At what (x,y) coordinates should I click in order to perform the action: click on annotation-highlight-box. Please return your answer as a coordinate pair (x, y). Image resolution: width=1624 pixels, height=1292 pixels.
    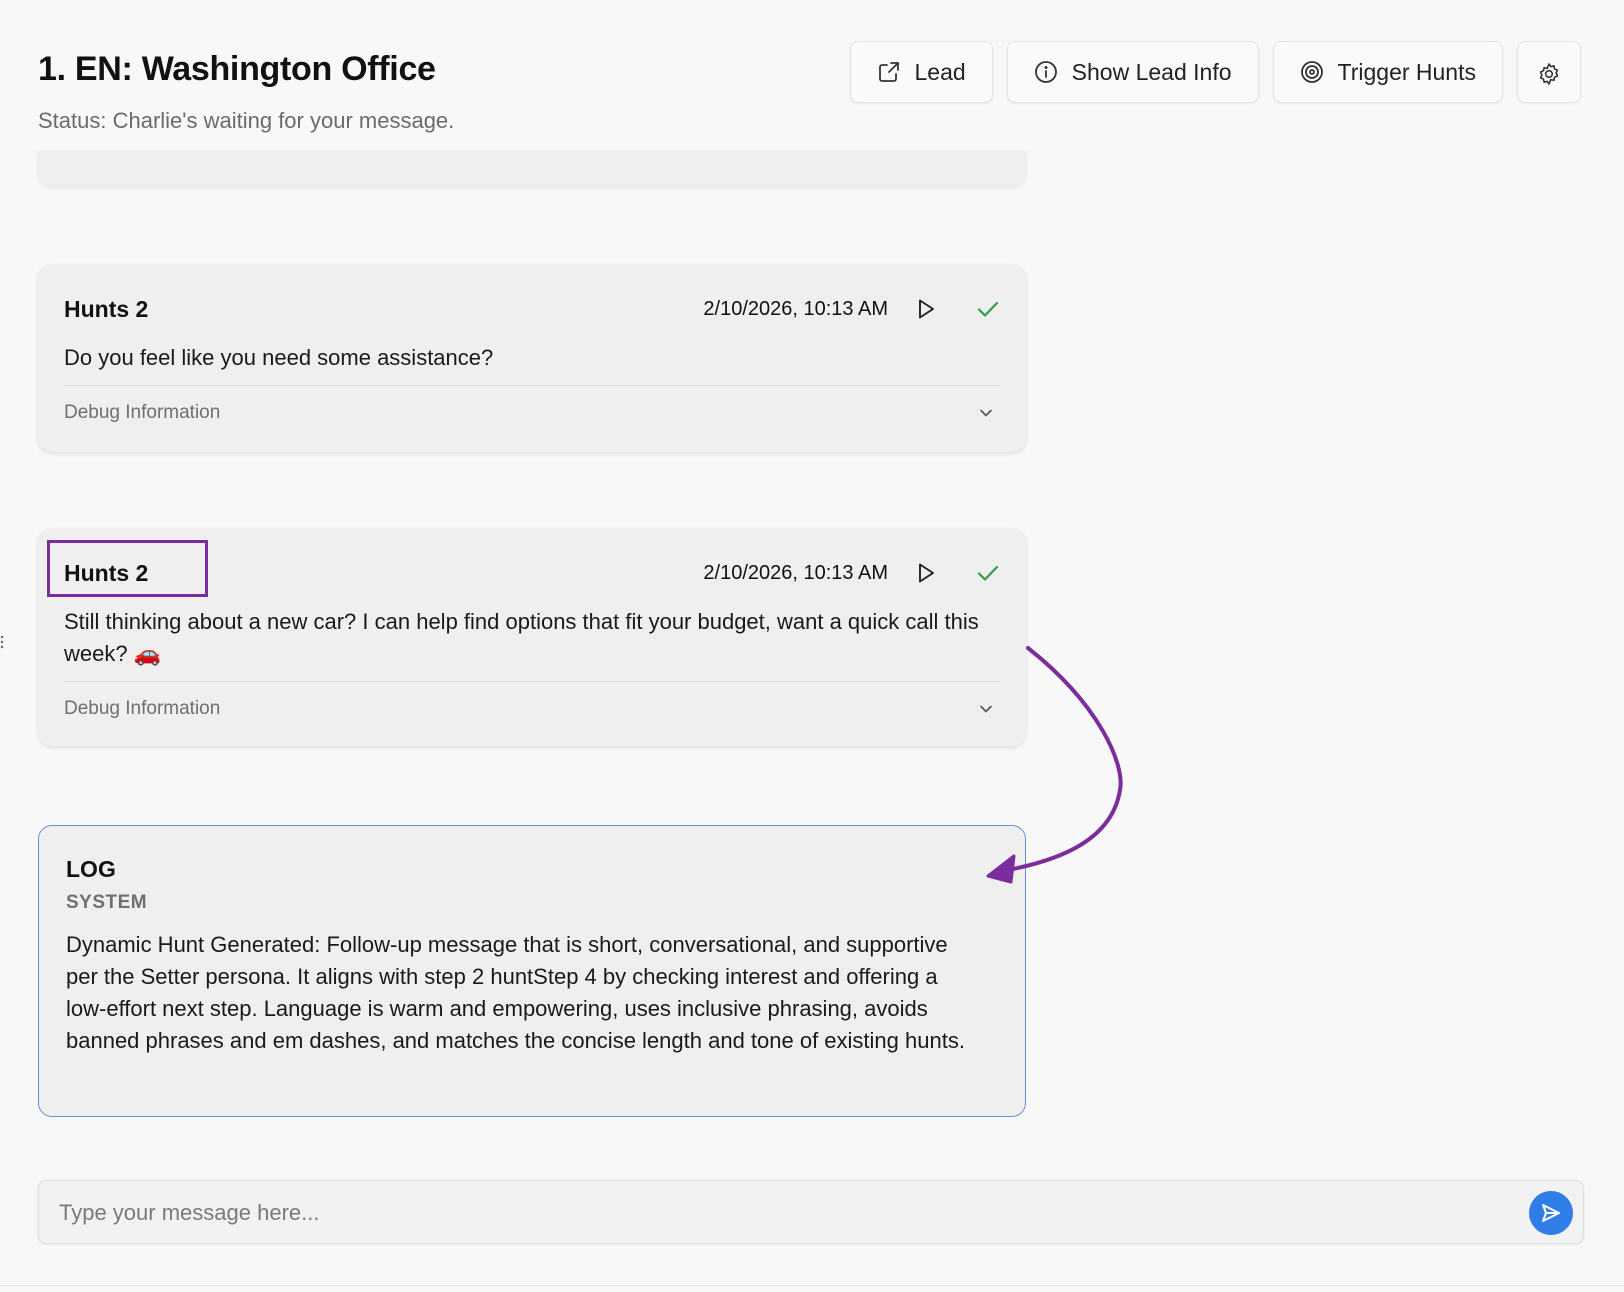
    Looking at the image, I should click on (127, 568).